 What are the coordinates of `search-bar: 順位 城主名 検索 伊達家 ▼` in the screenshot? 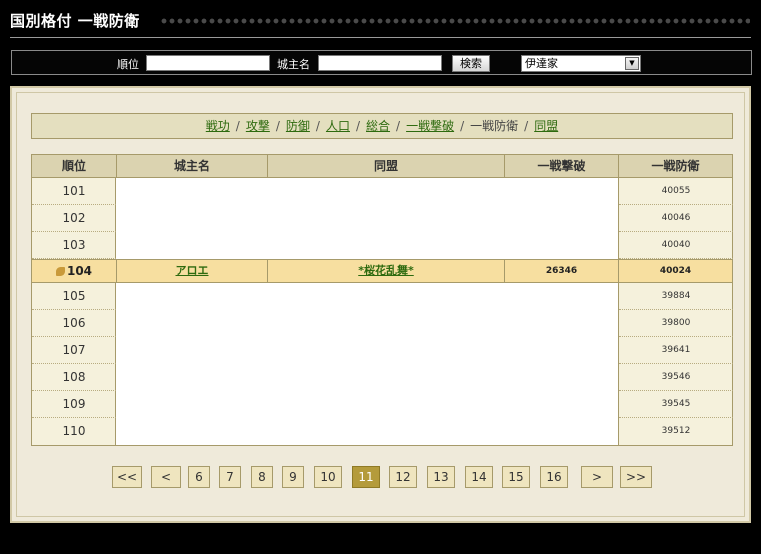 It's located at (381, 62).